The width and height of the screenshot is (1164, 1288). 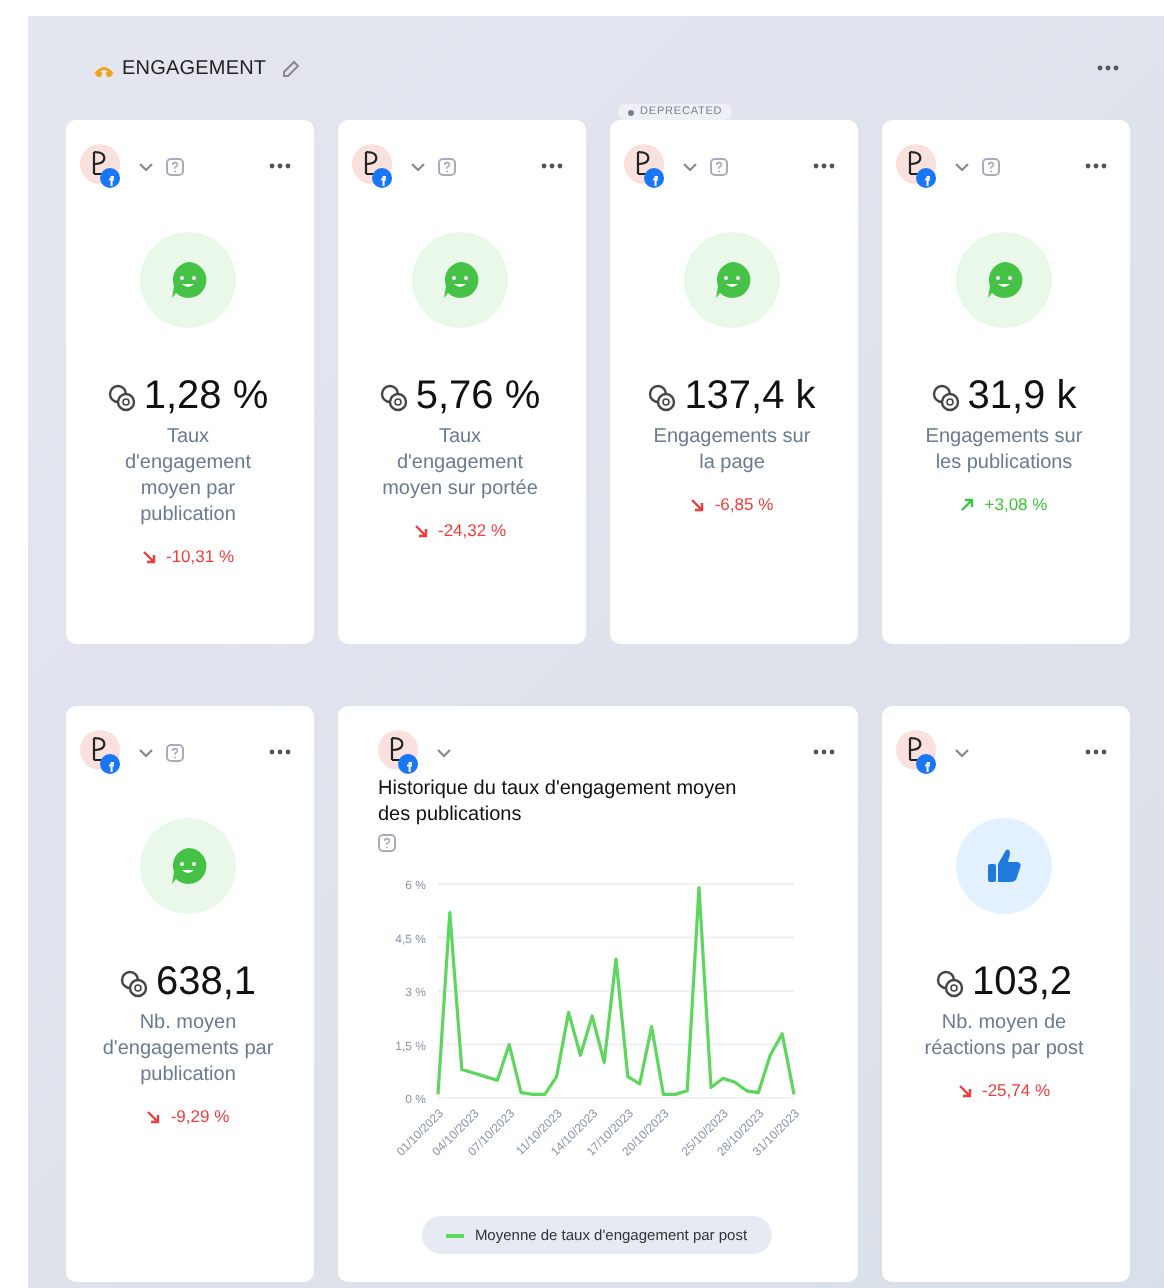 I want to click on metric-value: 1,28 %, so click(x=206, y=397).